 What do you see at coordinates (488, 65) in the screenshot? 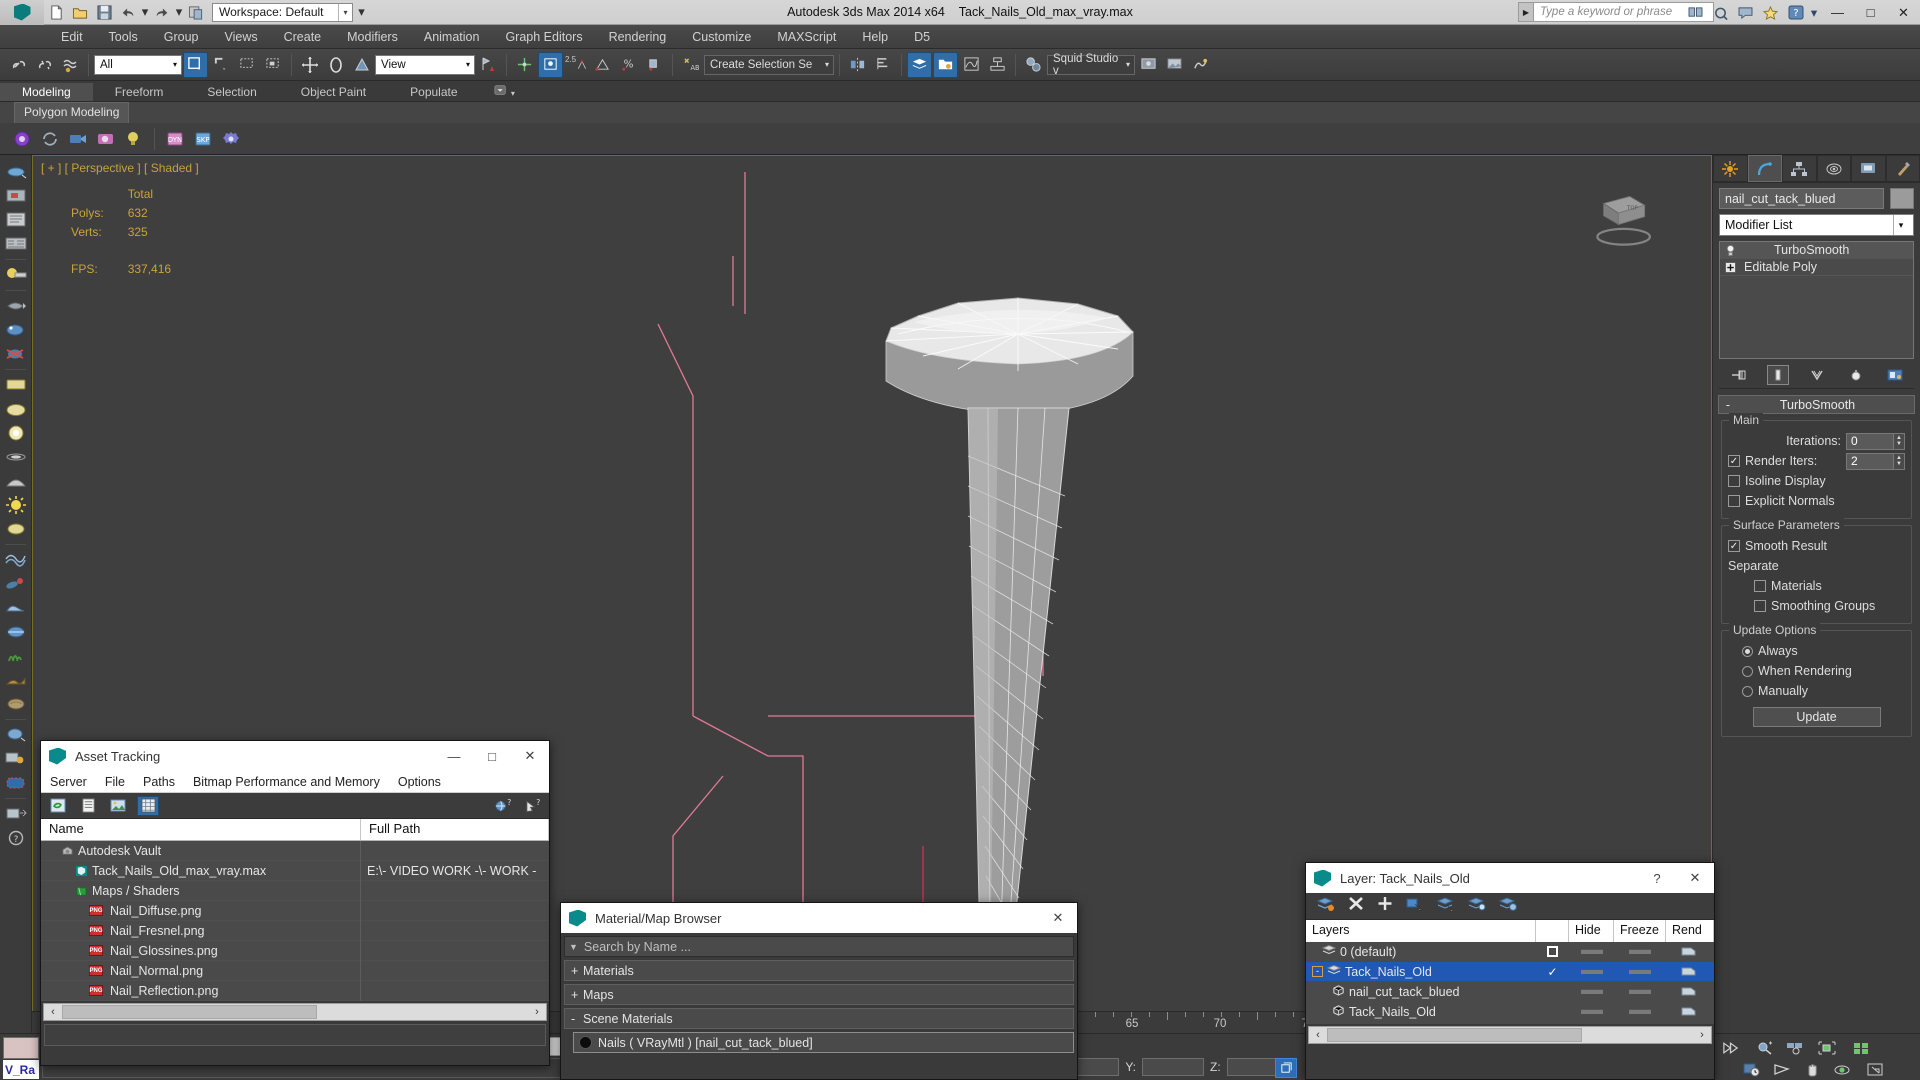
I see `use-pivot-center-icon` at bounding box center [488, 65].